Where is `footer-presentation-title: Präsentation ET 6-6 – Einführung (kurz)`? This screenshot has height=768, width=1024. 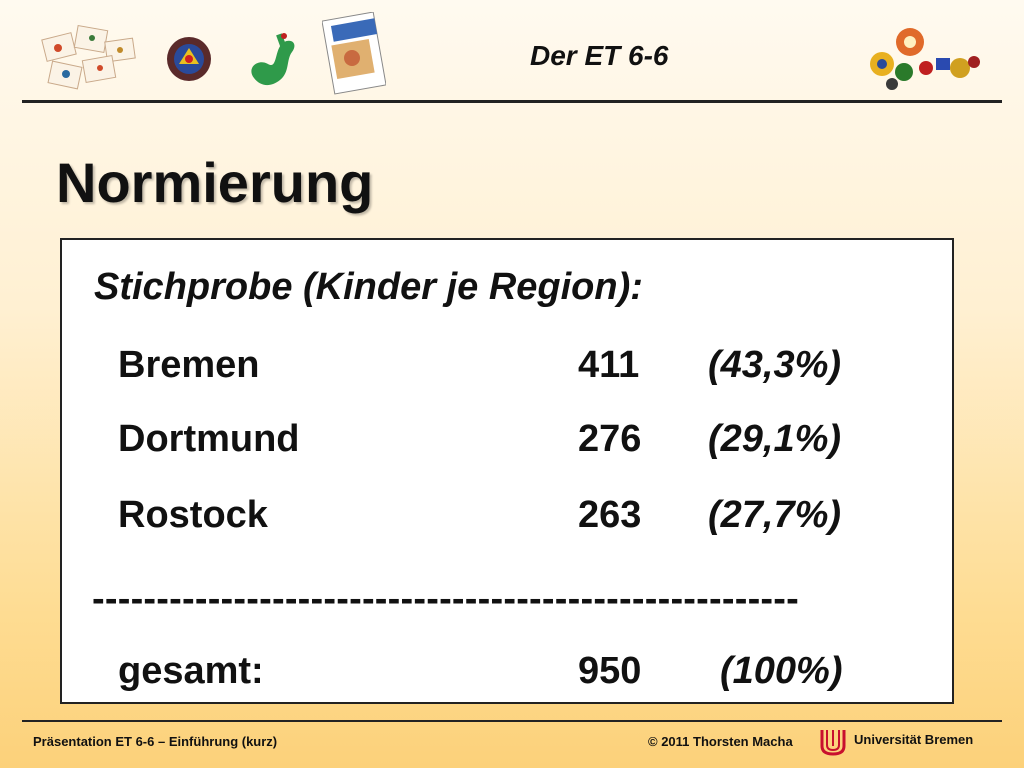 footer-presentation-title: Präsentation ET 6-6 – Einführung (kurz) is located at coordinates (155, 741).